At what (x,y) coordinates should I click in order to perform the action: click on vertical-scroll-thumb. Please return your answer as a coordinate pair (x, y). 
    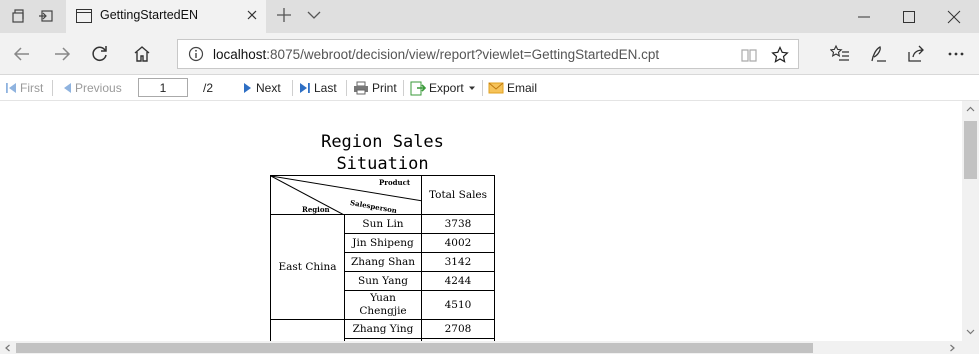
    Looking at the image, I should click on (970, 150).